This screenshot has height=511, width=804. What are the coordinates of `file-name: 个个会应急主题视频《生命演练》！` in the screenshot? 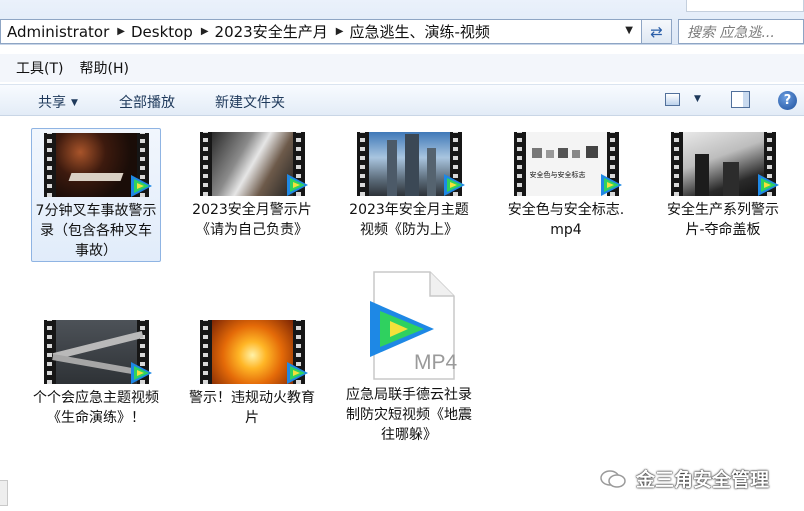 It's located at (96, 408).